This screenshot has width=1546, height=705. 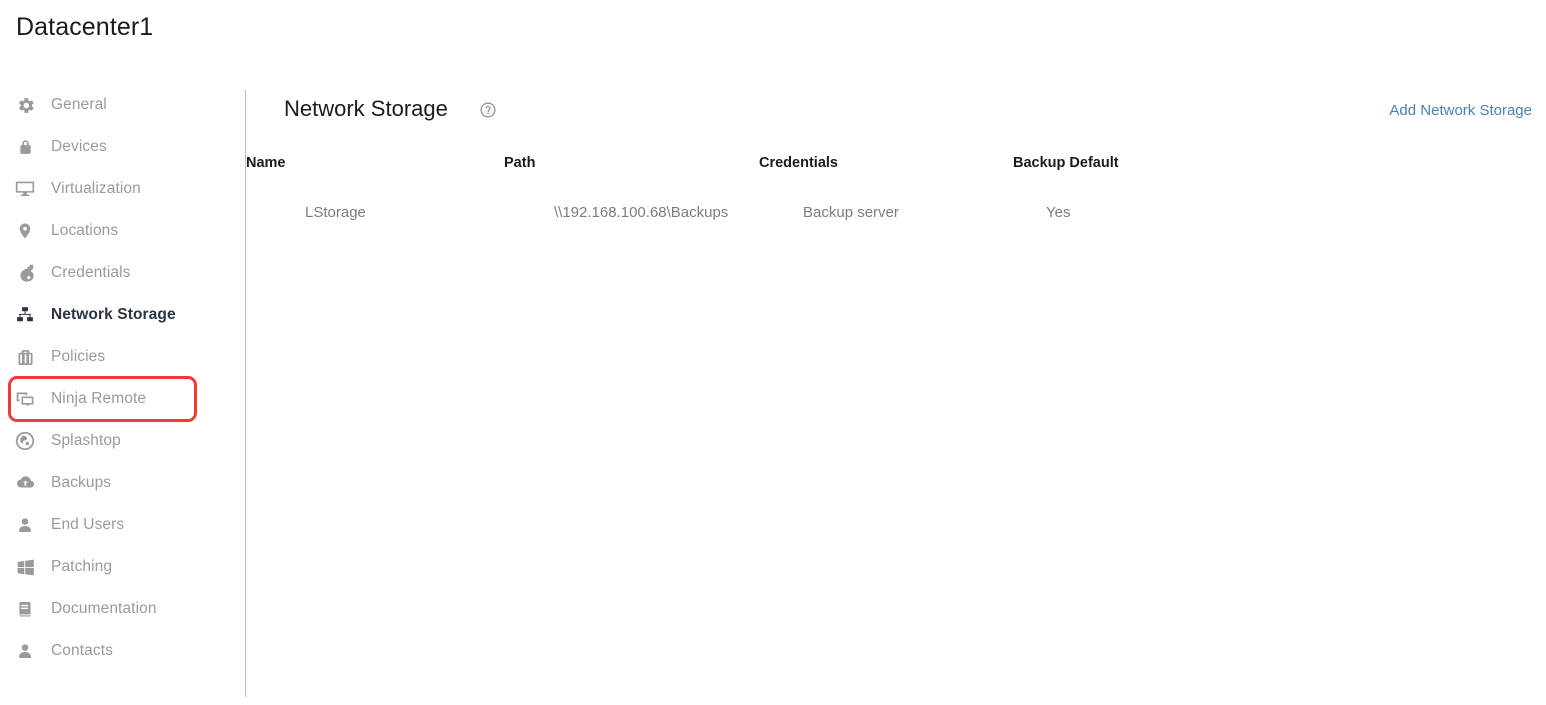 What do you see at coordinates (25, 147) in the screenshot?
I see `lock-icon` at bounding box center [25, 147].